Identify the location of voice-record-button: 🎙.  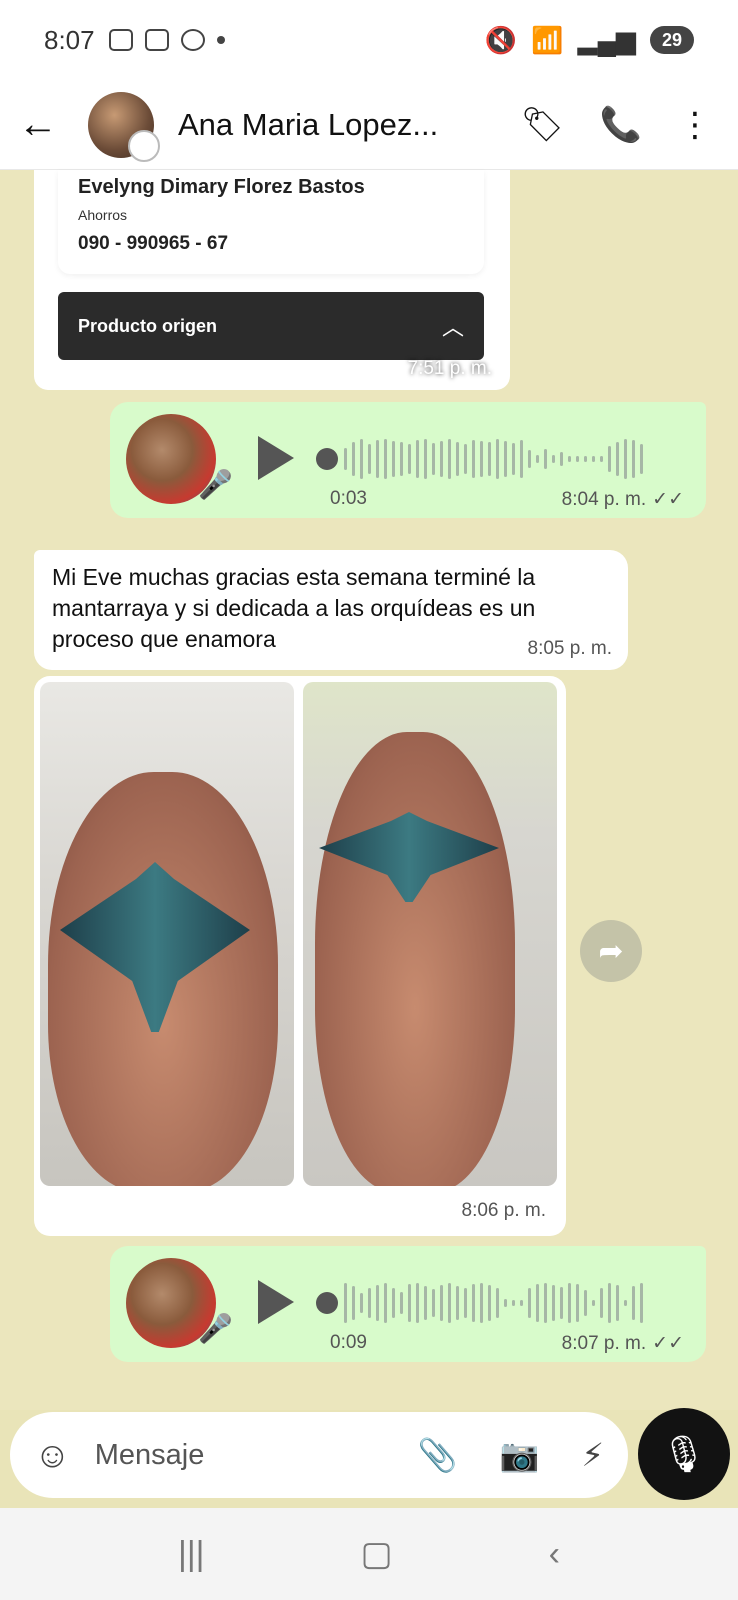
(684, 1454).